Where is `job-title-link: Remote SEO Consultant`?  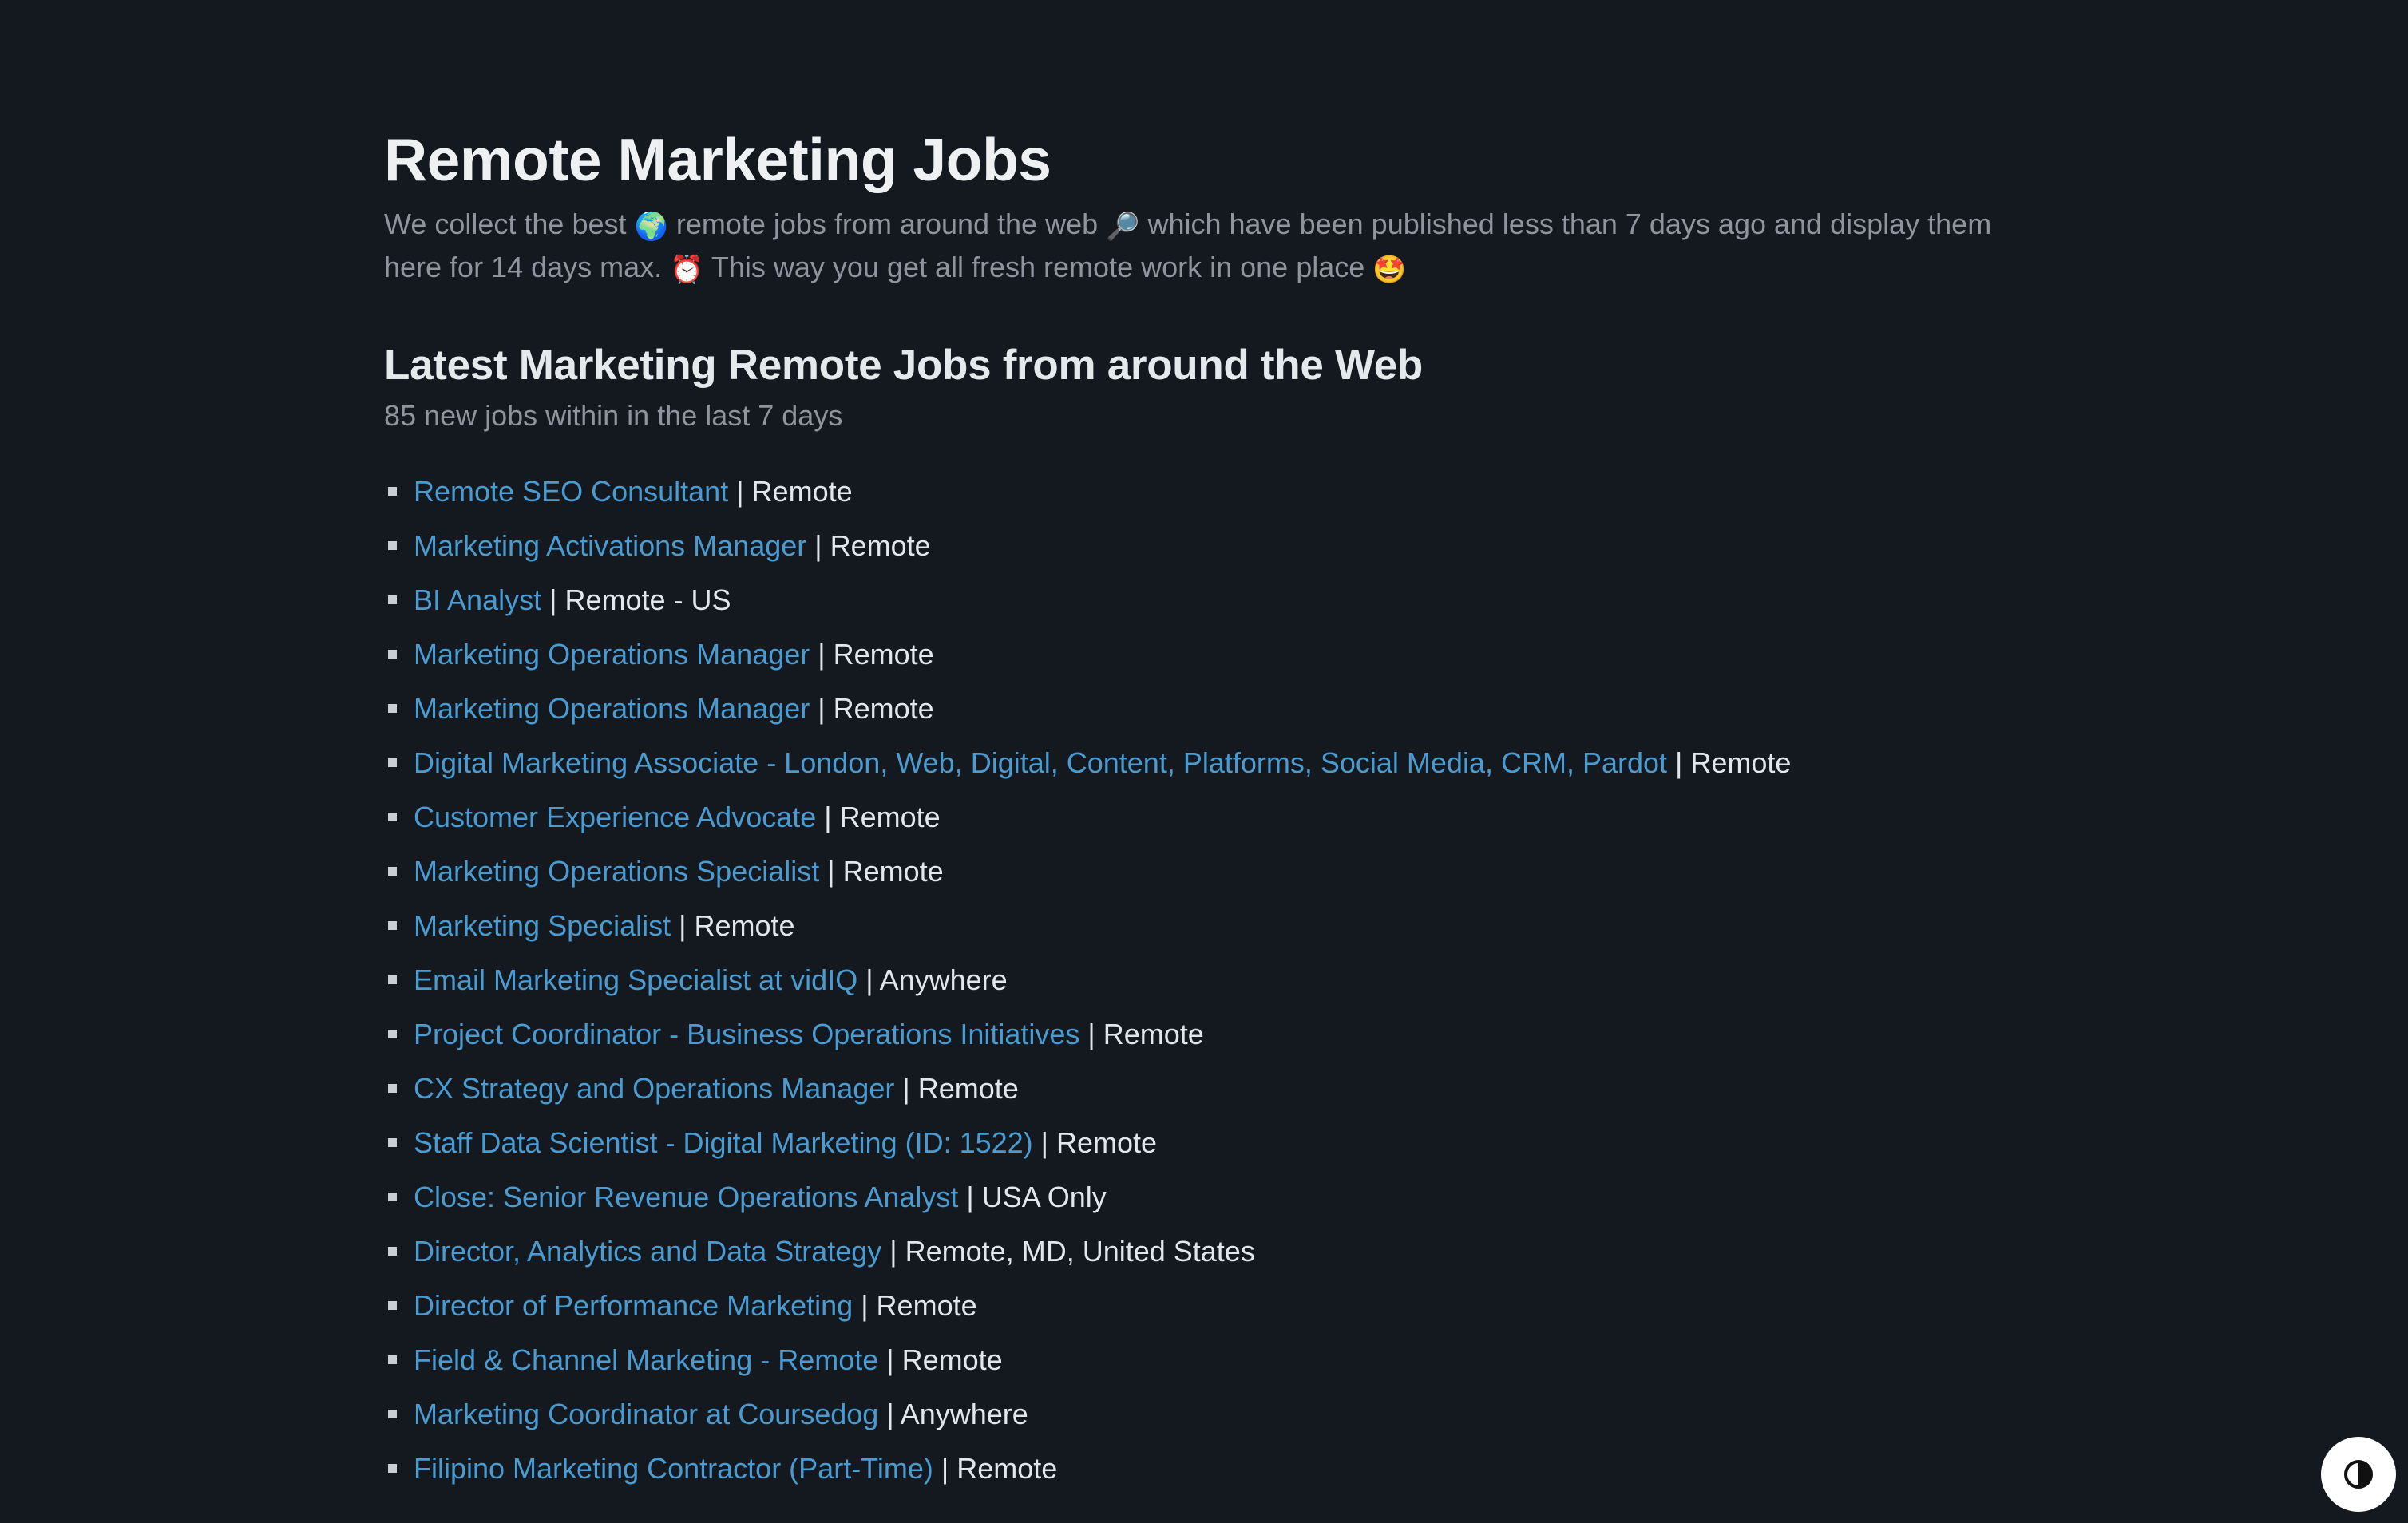 job-title-link: Remote SEO Consultant is located at coordinates (571, 491).